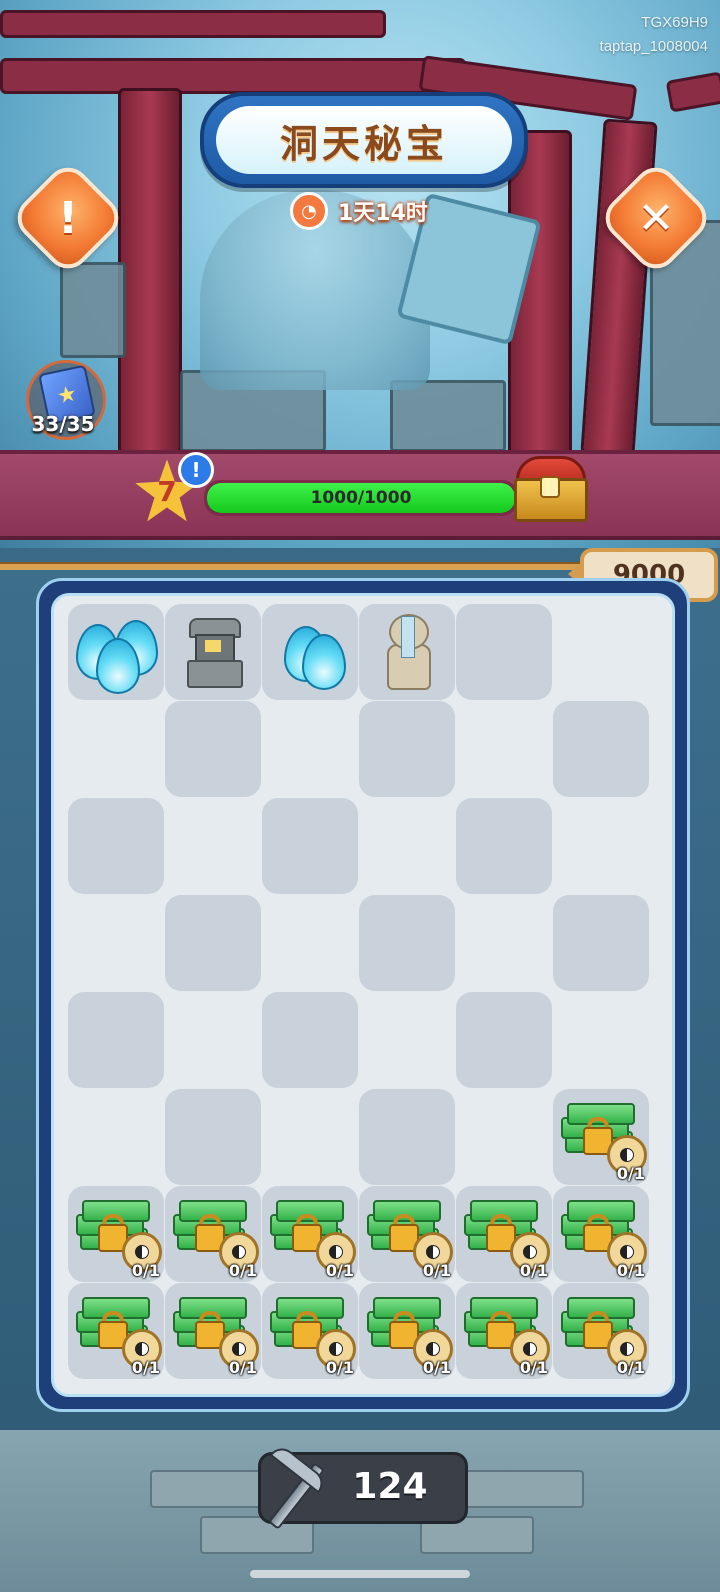 The width and height of the screenshot is (720, 1592). Describe the element at coordinates (167, 491) in the screenshot. I see `level-number: 7` at that location.